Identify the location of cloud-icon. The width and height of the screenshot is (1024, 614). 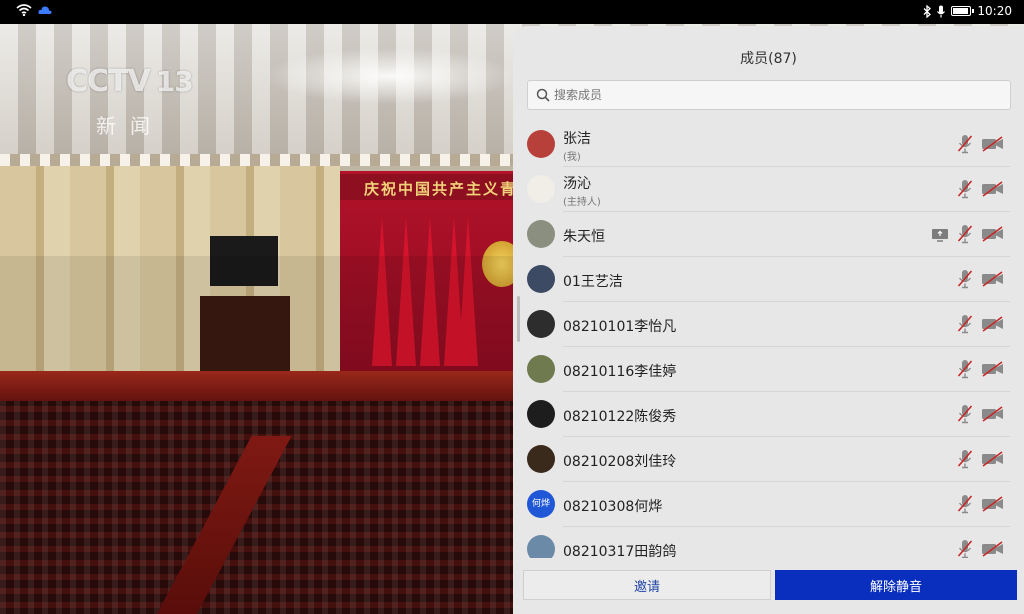
(45, 10).